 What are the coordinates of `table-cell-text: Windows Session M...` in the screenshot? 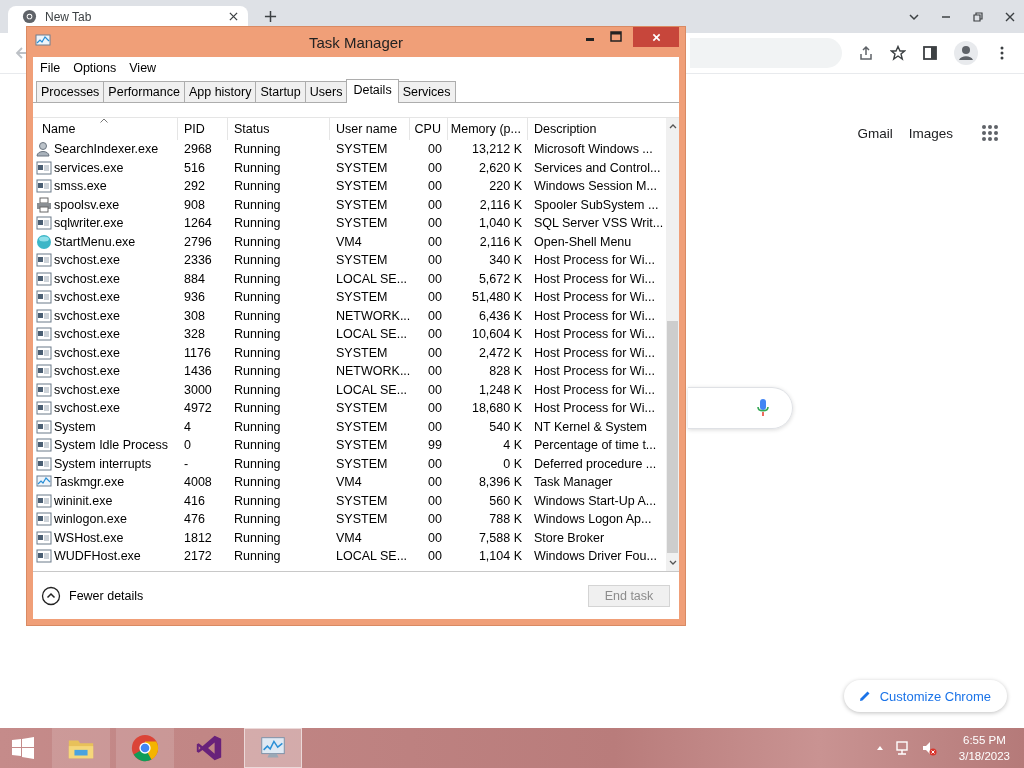 It's located at (595, 186).